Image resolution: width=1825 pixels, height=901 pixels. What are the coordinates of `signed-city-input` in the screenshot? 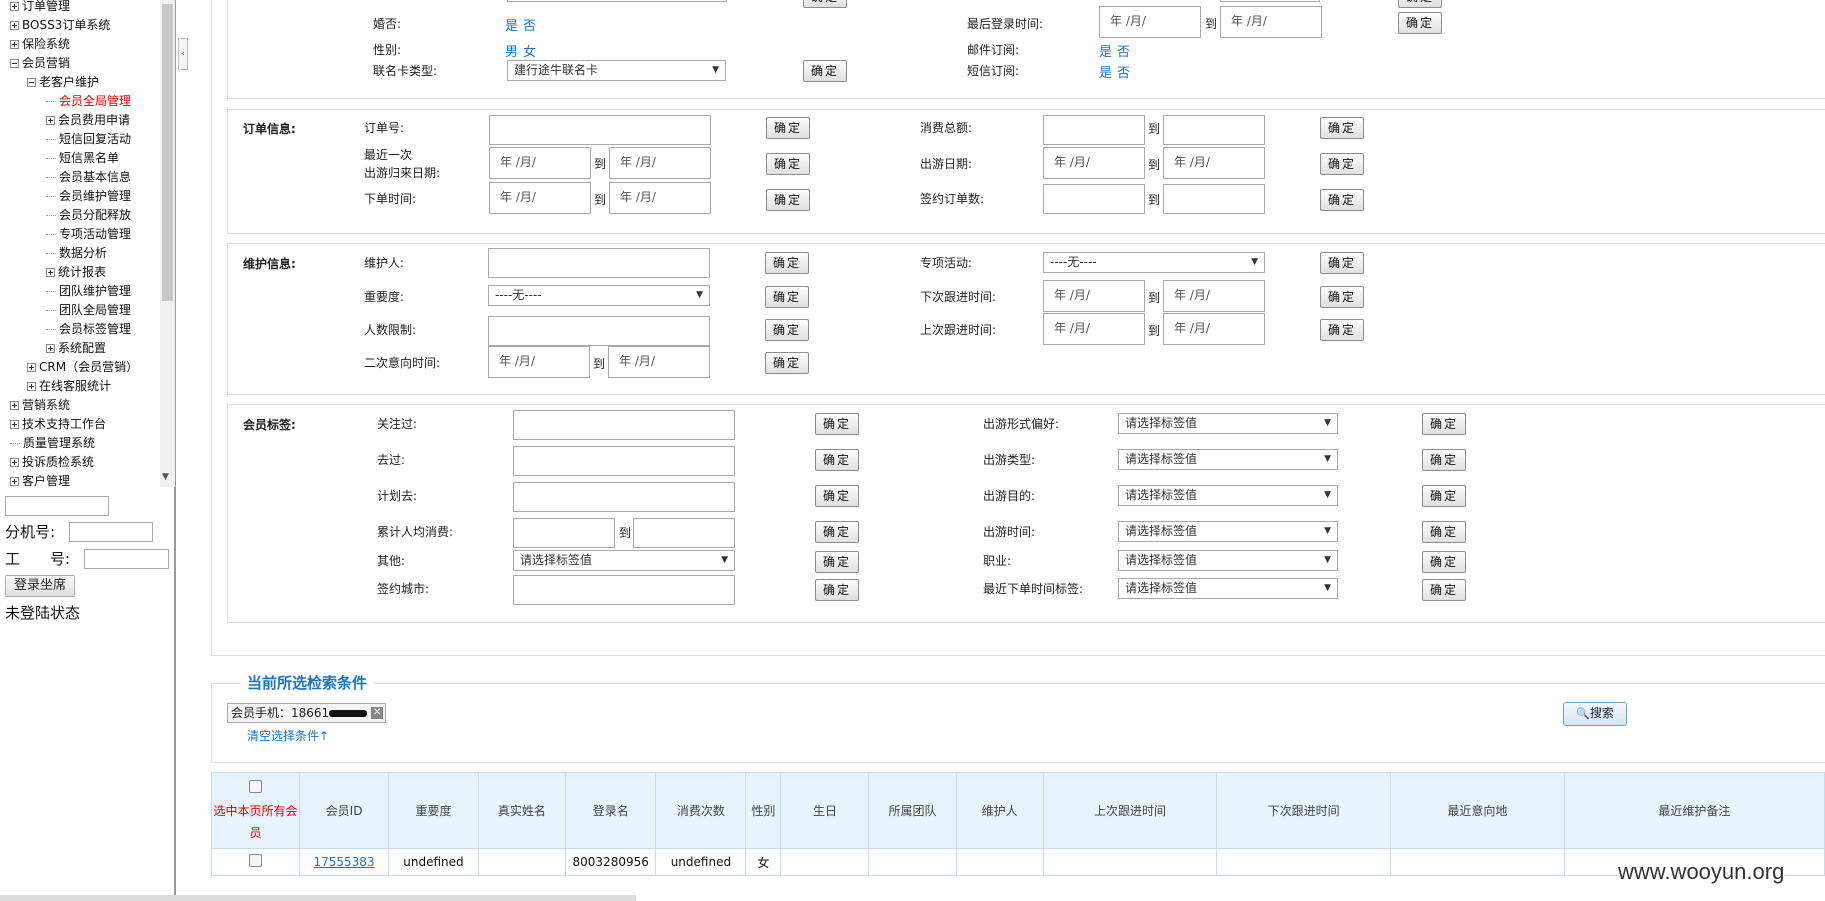 It's located at (624, 590).